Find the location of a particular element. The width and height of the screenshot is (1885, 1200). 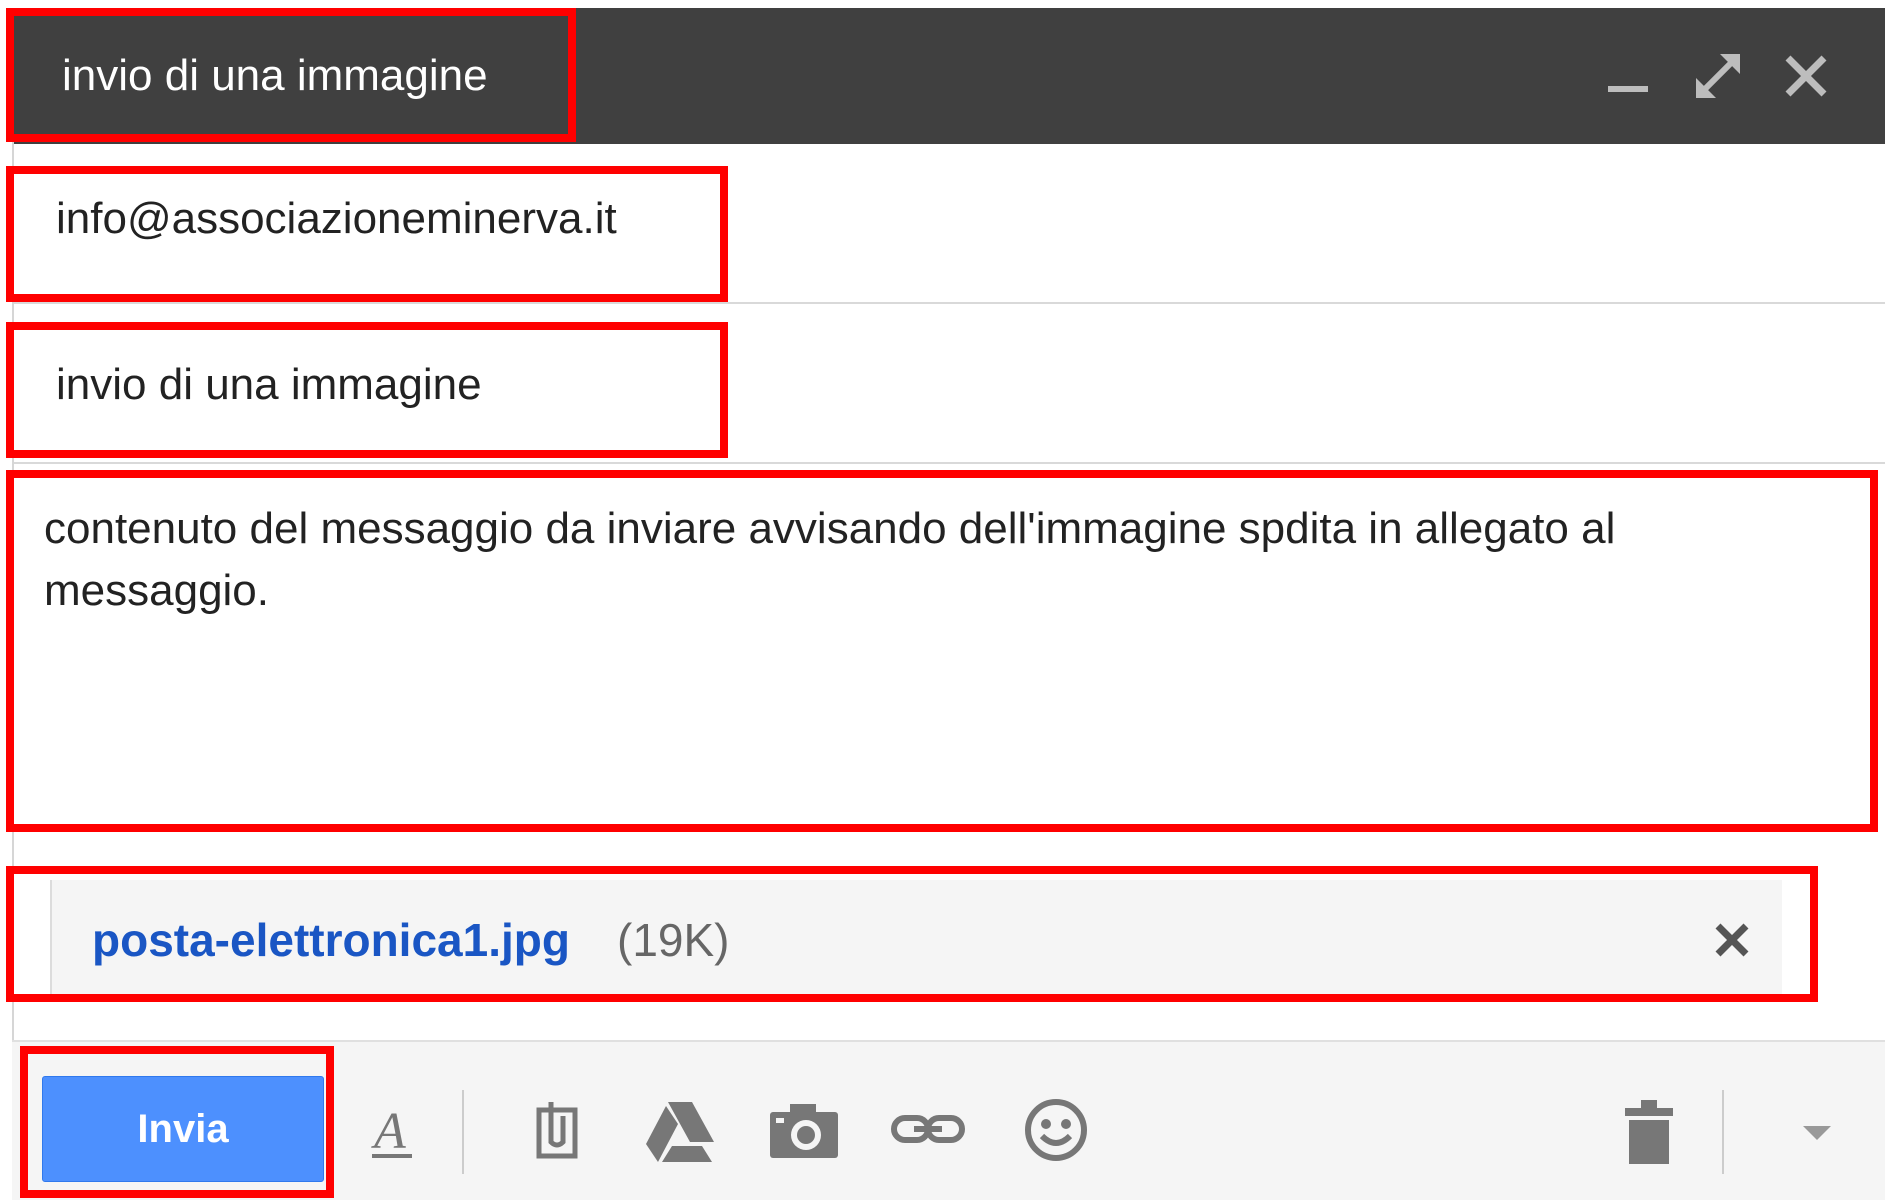

attachment-chip: posta-elettronica1.jpg (19K) is located at coordinates (916, 940).